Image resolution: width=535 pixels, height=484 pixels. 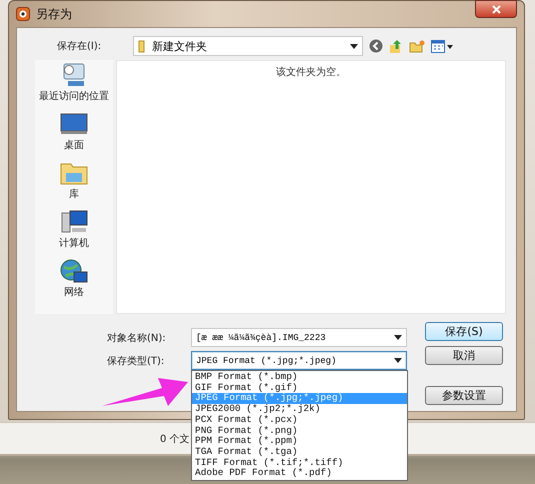 What do you see at coordinates (442, 46) in the screenshot?
I see `view-menu-icon` at bounding box center [442, 46].